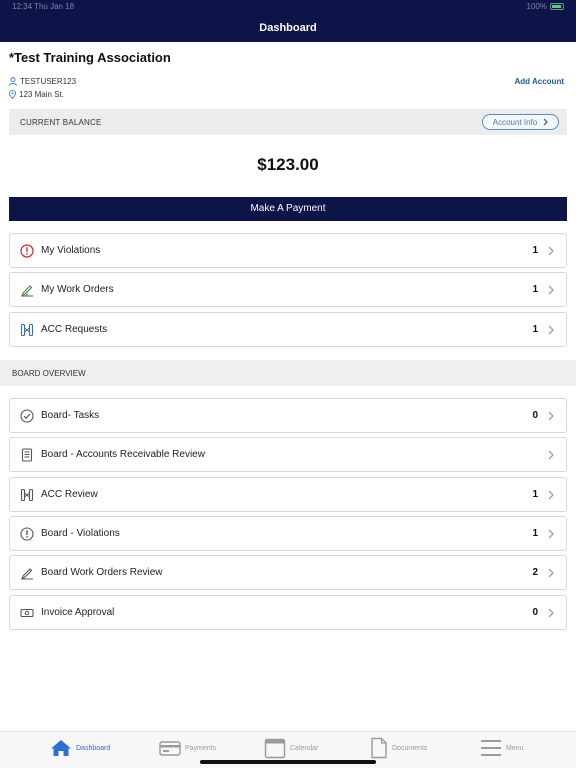 The height and width of the screenshot is (768, 576). What do you see at coordinates (61, 122) in the screenshot?
I see `balance-label: CURRENT BALANCE` at bounding box center [61, 122].